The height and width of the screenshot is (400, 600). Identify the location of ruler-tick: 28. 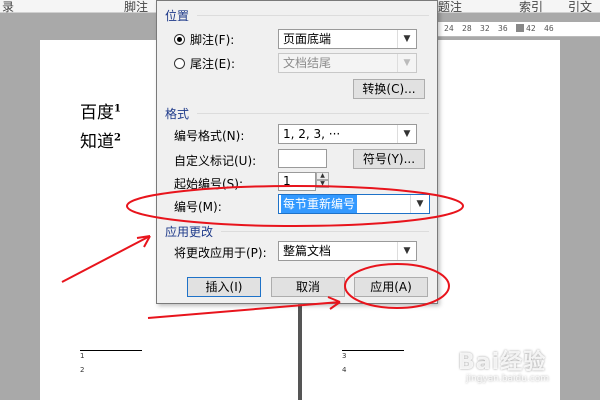
(467, 28).